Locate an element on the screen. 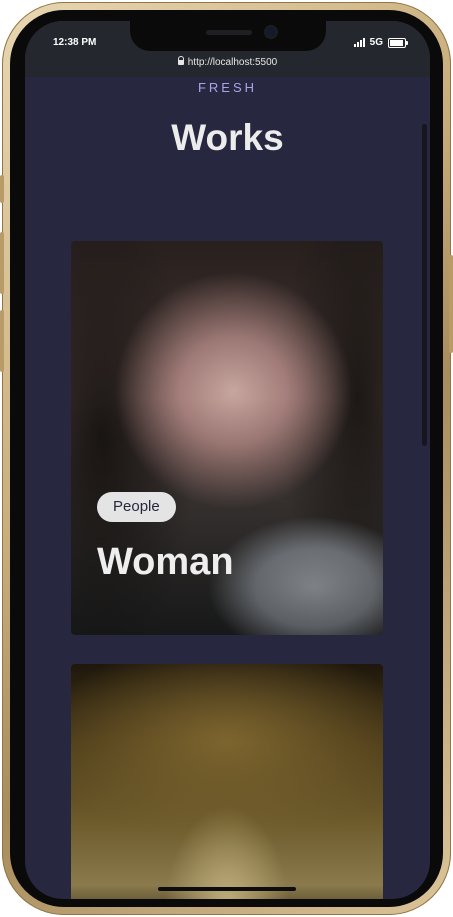 Image resolution: width=453 pixels, height=917 pixels. front-camera is located at coordinates (271, 32).